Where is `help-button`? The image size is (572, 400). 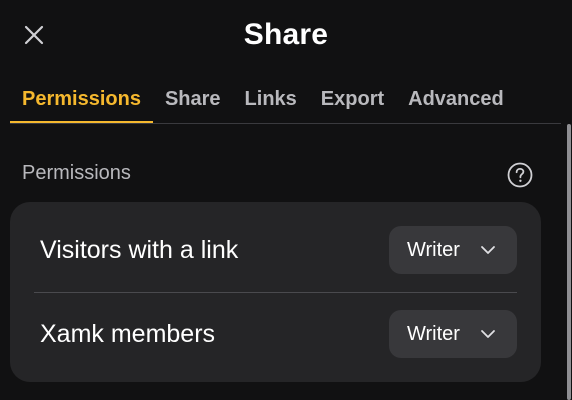
help-button is located at coordinates (520, 175).